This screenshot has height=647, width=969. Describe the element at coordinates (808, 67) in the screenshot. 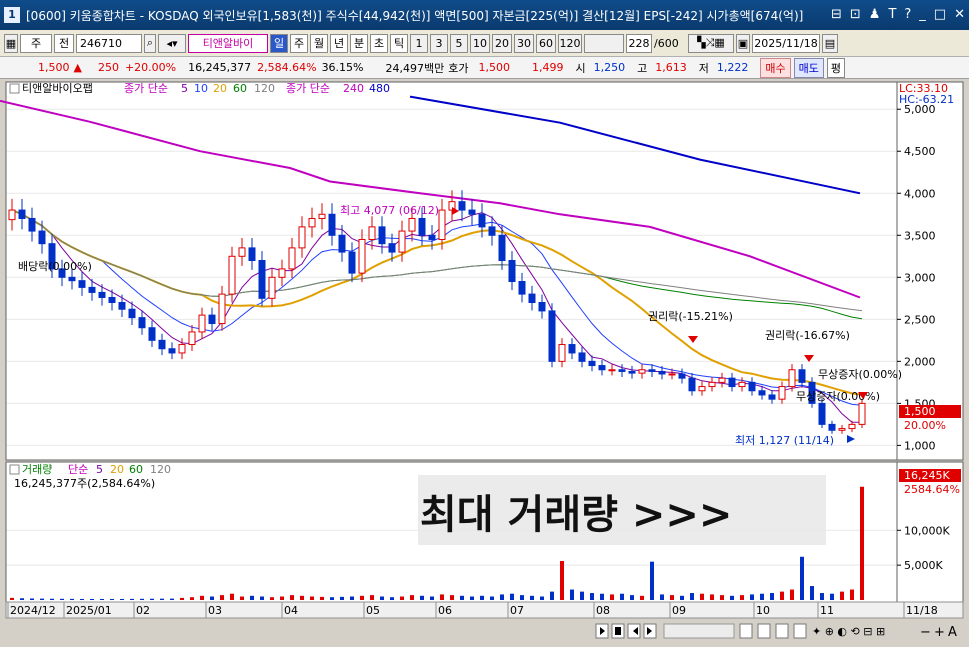

I see `sell-button: 매도` at that location.